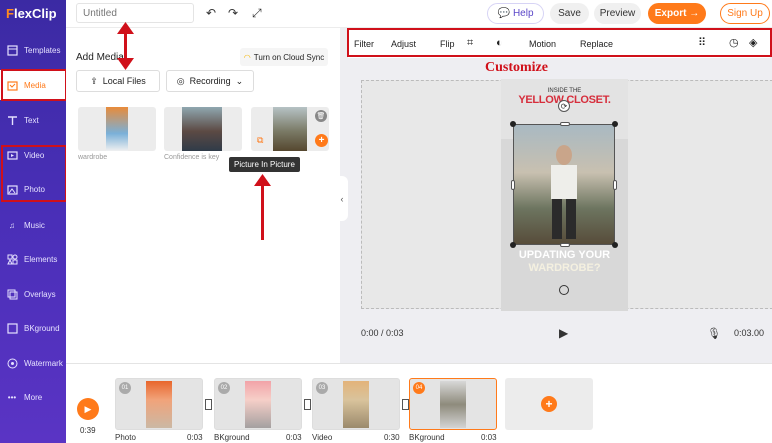 This screenshot has height=443, width=772. Describe the element at coordinates (40, 294) in the screenshot. I see `sidebar-item-label: Overlays` at that location.